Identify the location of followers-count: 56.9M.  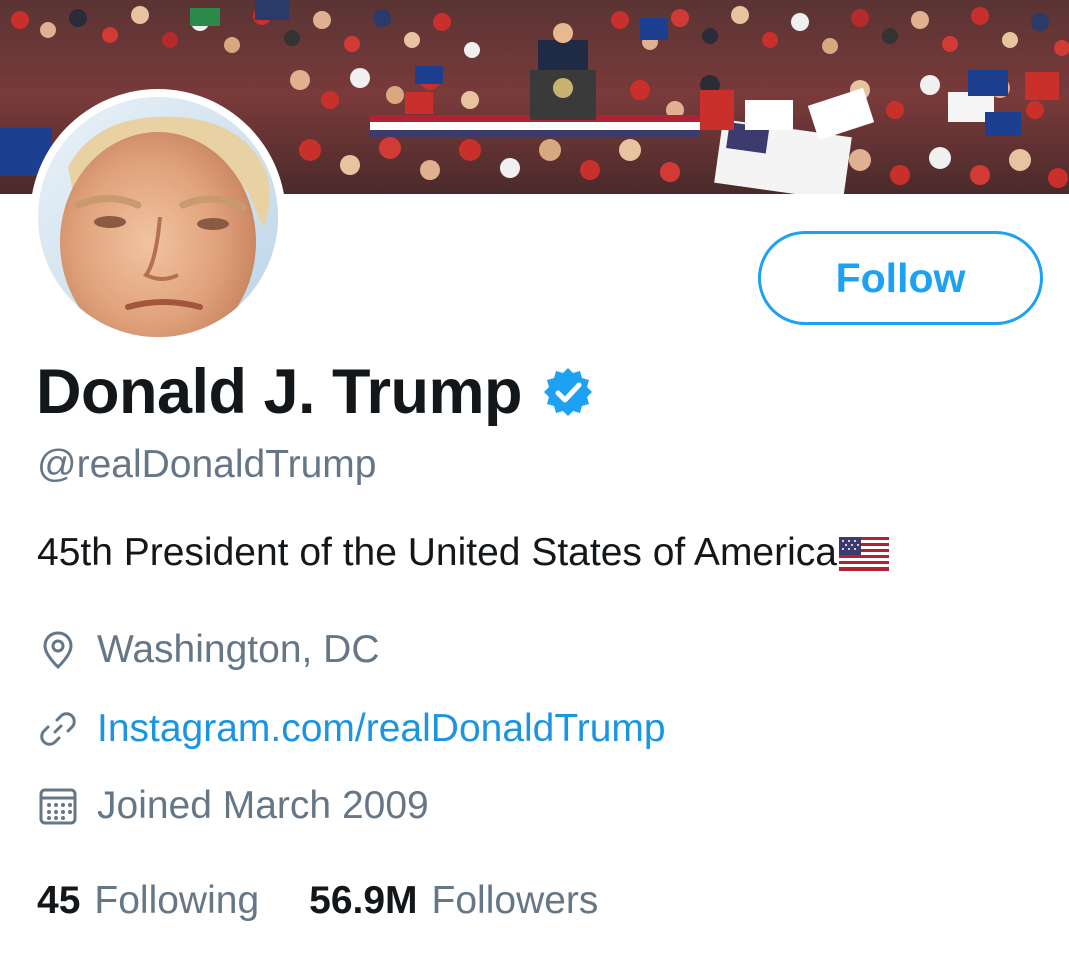
(363, 900).